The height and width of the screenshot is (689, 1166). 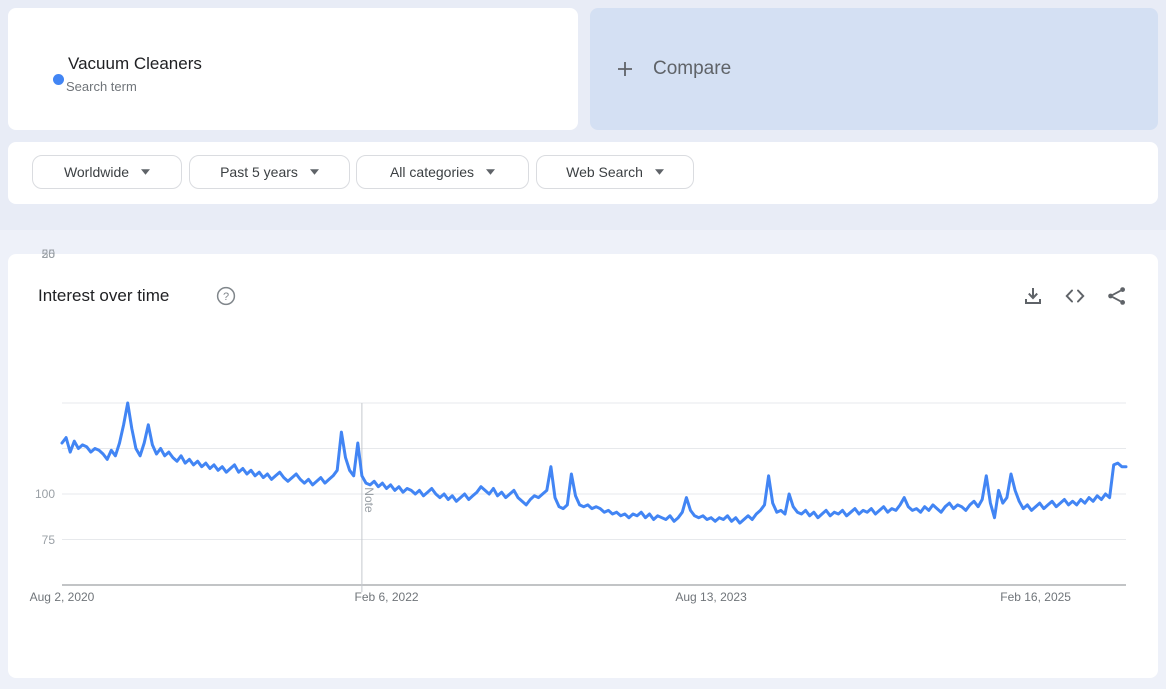 I want to click on search-term-title: Vacuum Cleaners, so click(x=135, y=63).